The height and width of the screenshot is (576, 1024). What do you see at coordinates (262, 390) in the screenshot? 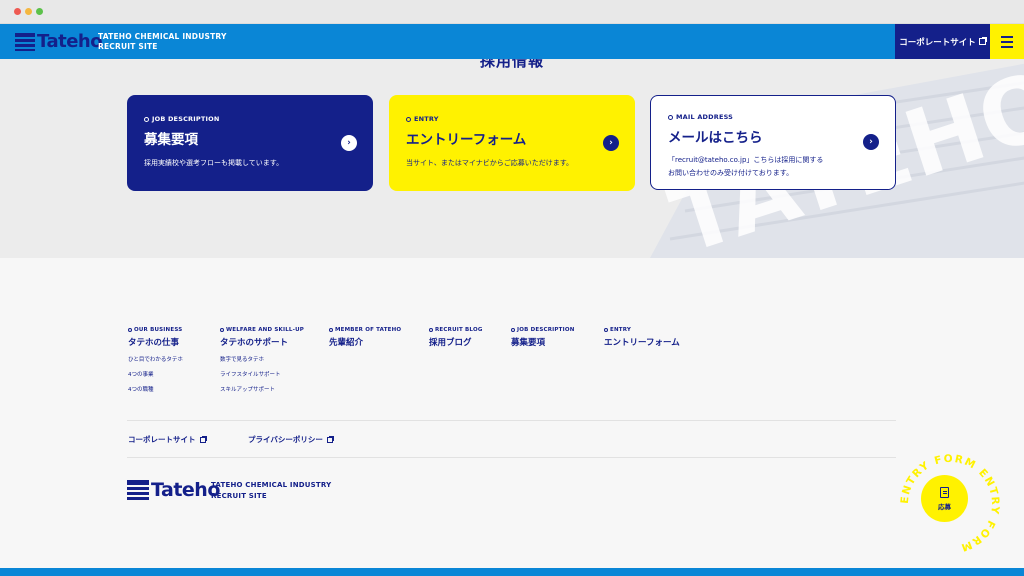
I see `footer-nav-link: スキルアップサポート` at bounding box center [262, 390].